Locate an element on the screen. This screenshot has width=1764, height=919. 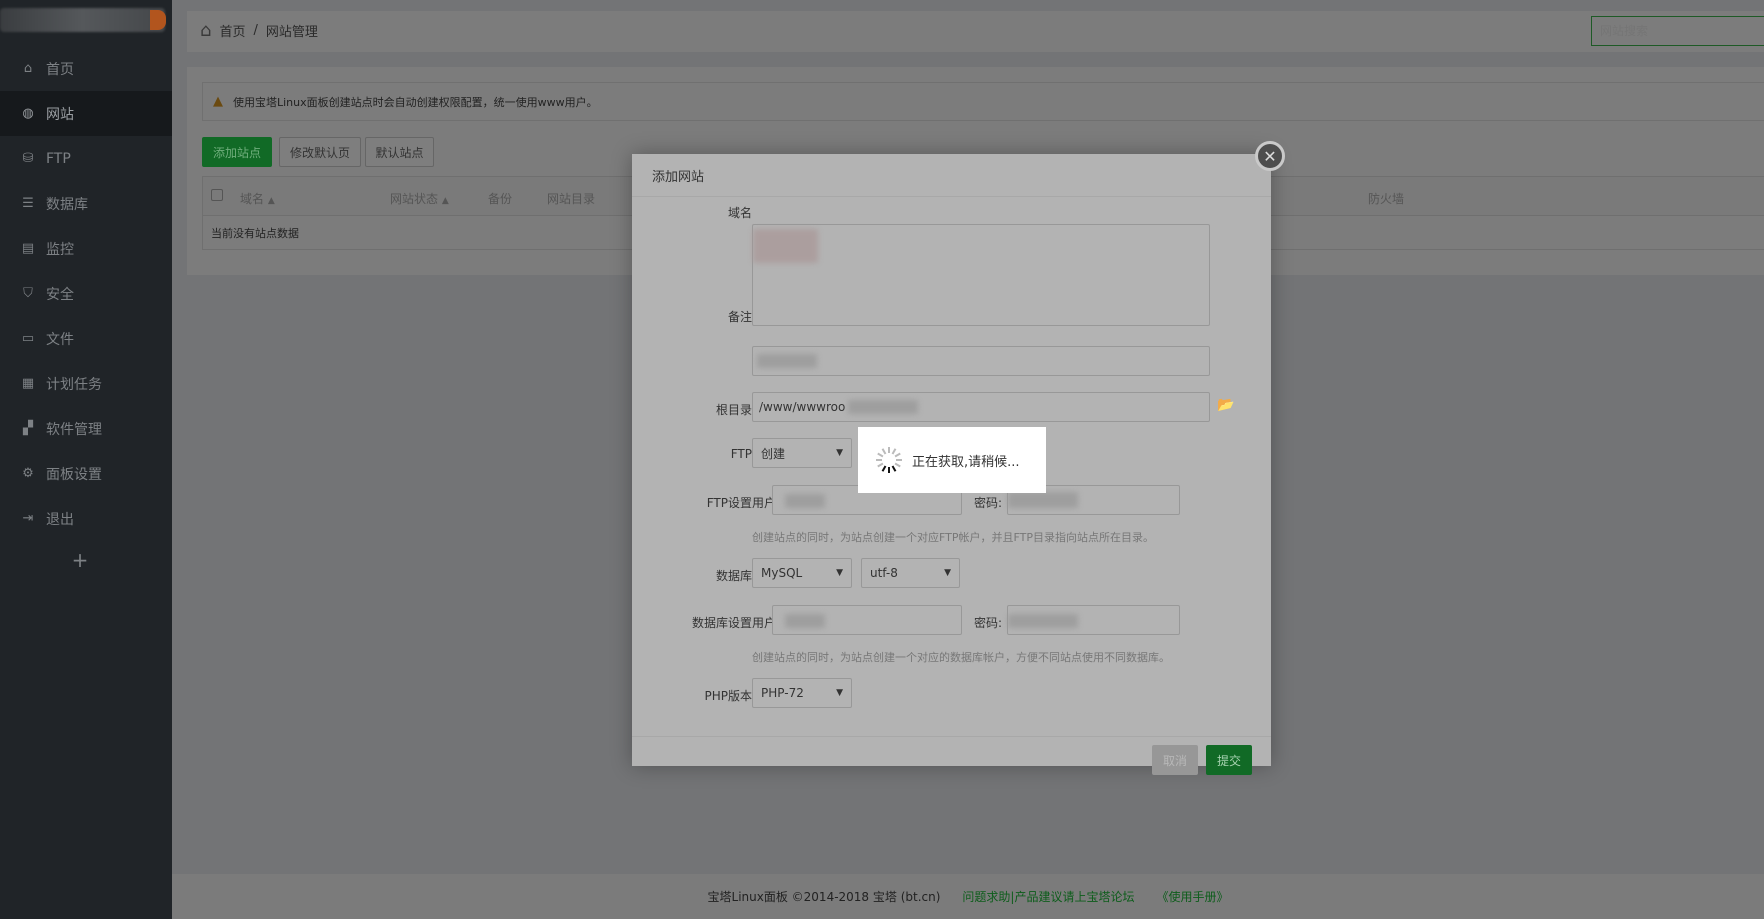
sidebar-item-label: 监控 is located at coordinates (60, 249).